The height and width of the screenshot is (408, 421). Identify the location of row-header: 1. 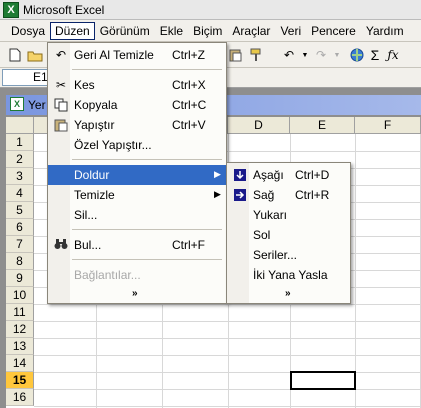
(20, 142).